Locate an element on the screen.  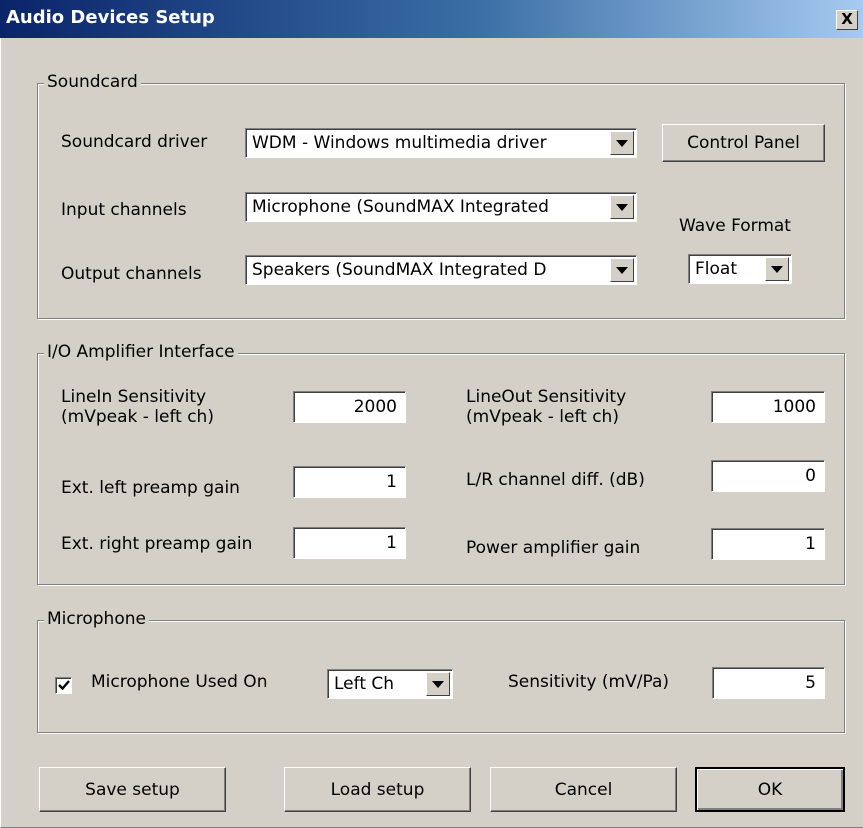
microphone-channel-value: Left Ch is located at coordinates (364, 684).